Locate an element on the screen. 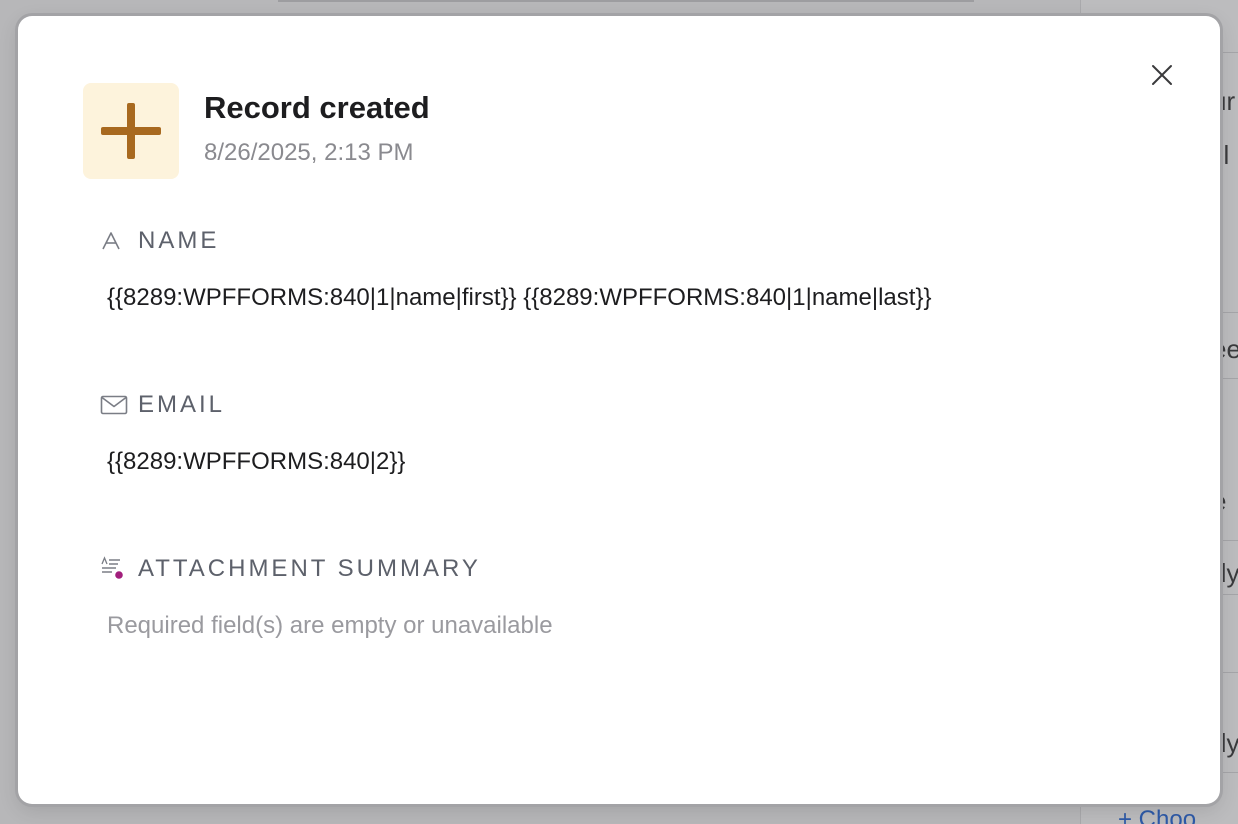 The height and width of the screenshot is (824, 1238). field-label: NAME is located at coordinates (179, 240).